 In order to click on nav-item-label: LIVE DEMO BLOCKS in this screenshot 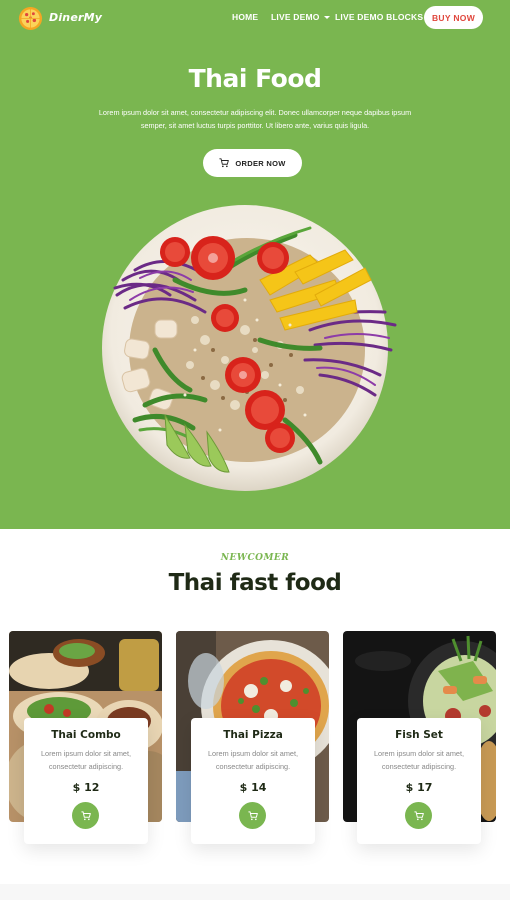, I will do `click(379, 17)`.